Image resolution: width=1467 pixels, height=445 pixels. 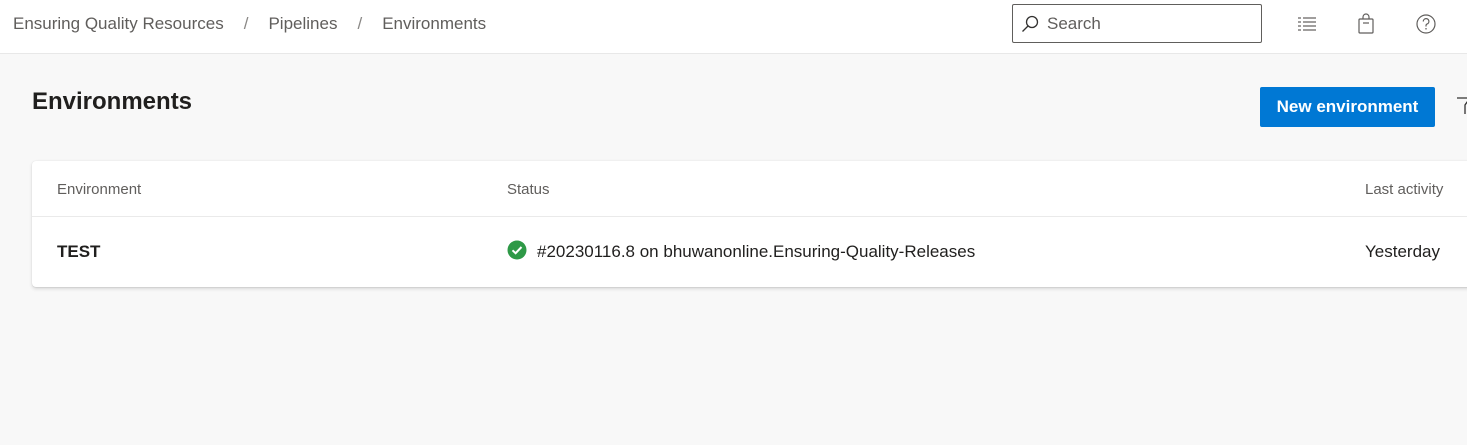 What do you see at coordinates (434, 24) in the screenshot?
I see `breadcrumb-environments: Environments` at bounding box center [434, 24].